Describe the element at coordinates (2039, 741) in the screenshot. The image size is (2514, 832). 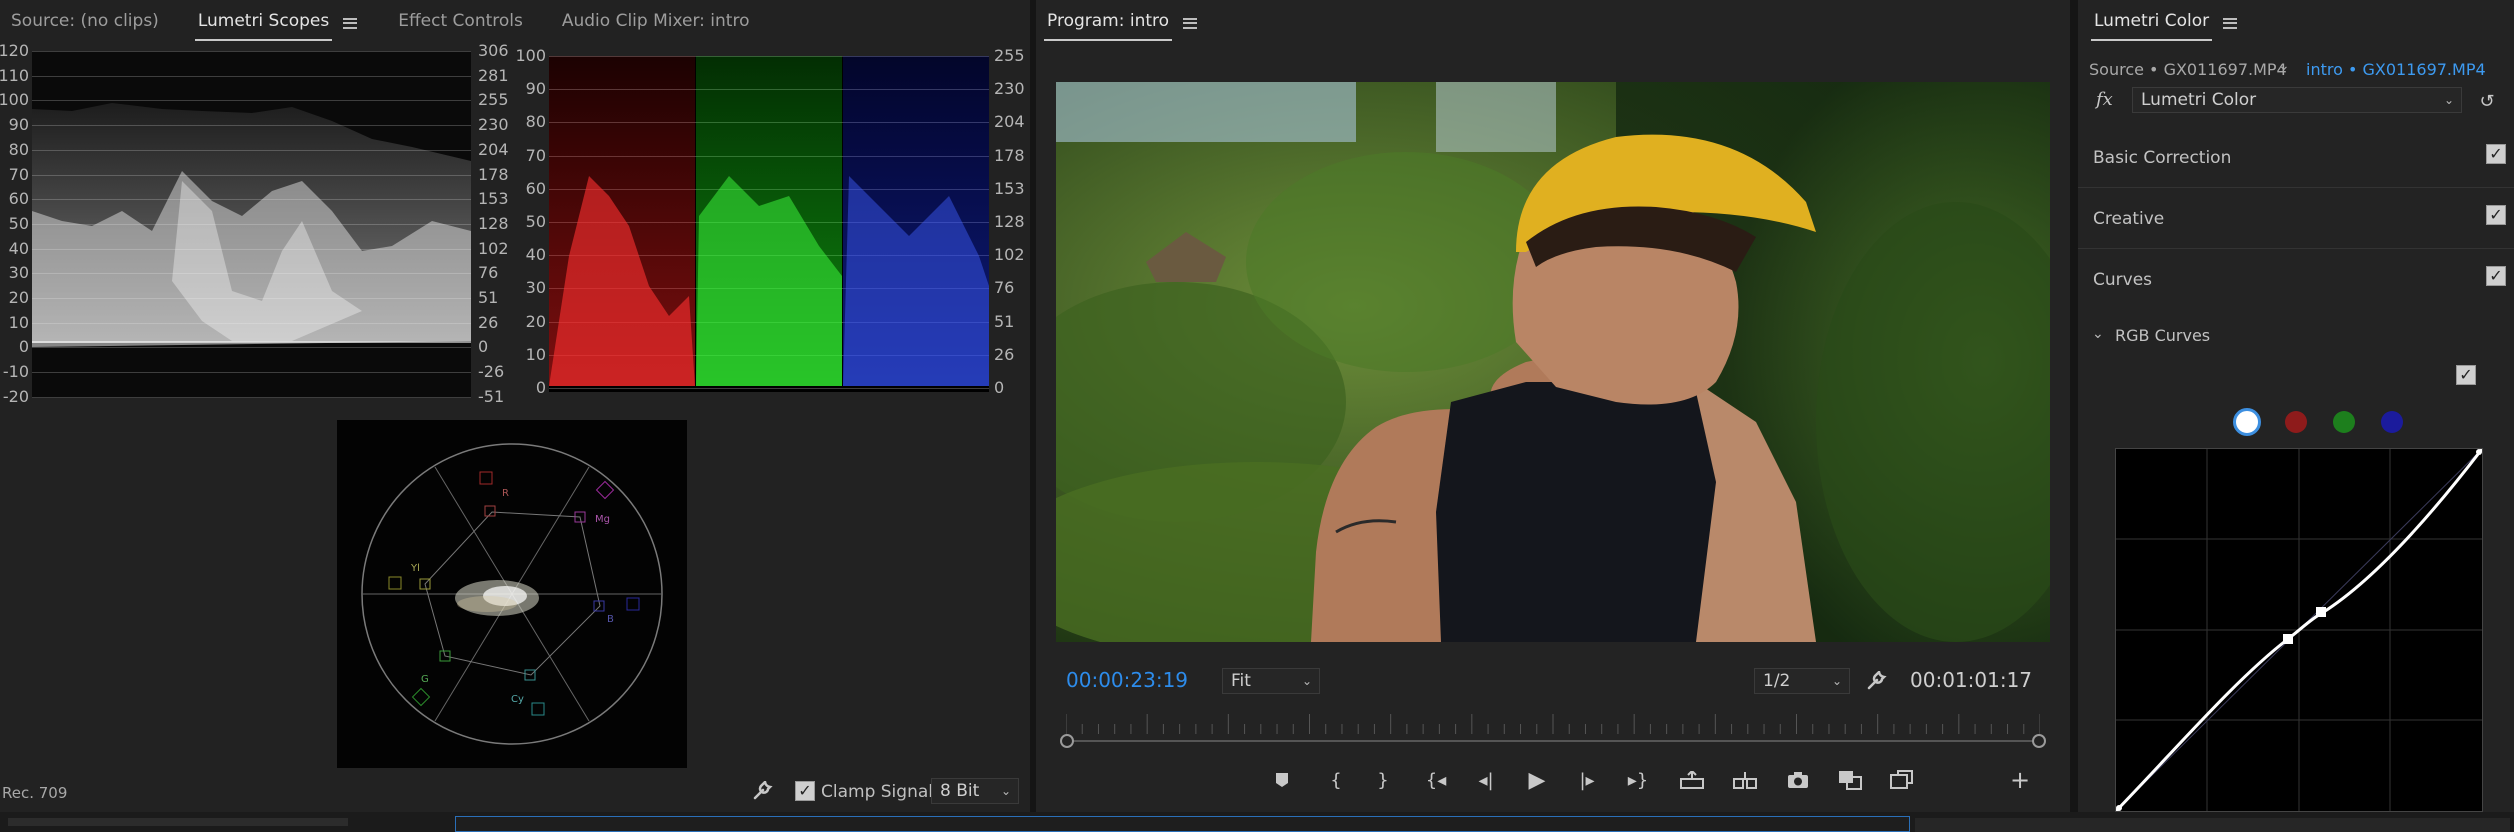
I see `out-point-marker` at that location.